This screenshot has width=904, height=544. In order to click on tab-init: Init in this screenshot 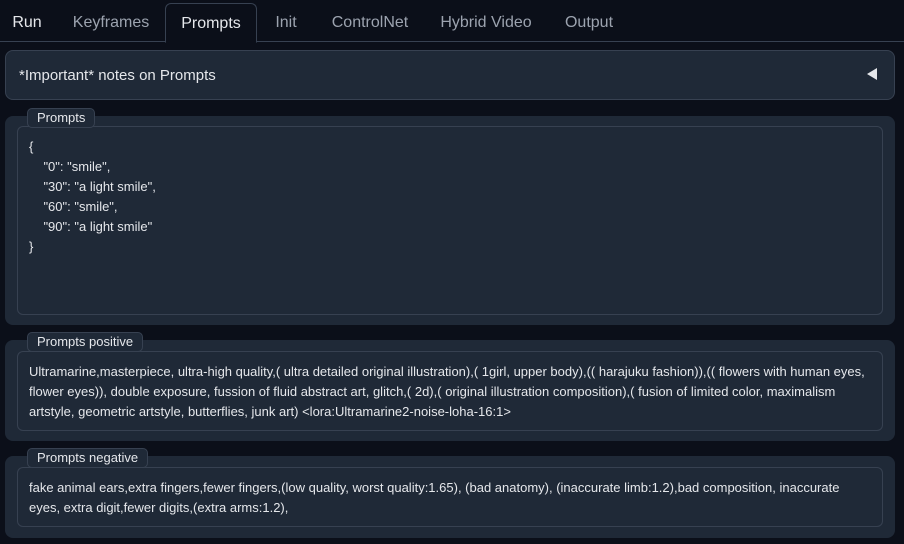, I will do `click(286, 22)`.